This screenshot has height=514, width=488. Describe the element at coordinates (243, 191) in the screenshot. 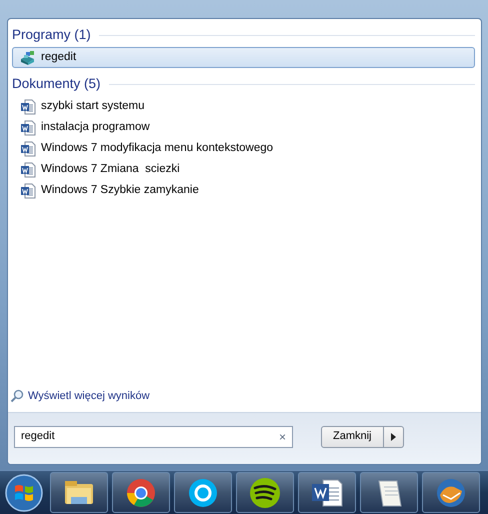

I see `result-item: Windows 7 Szybkie zamykanie` at that location.